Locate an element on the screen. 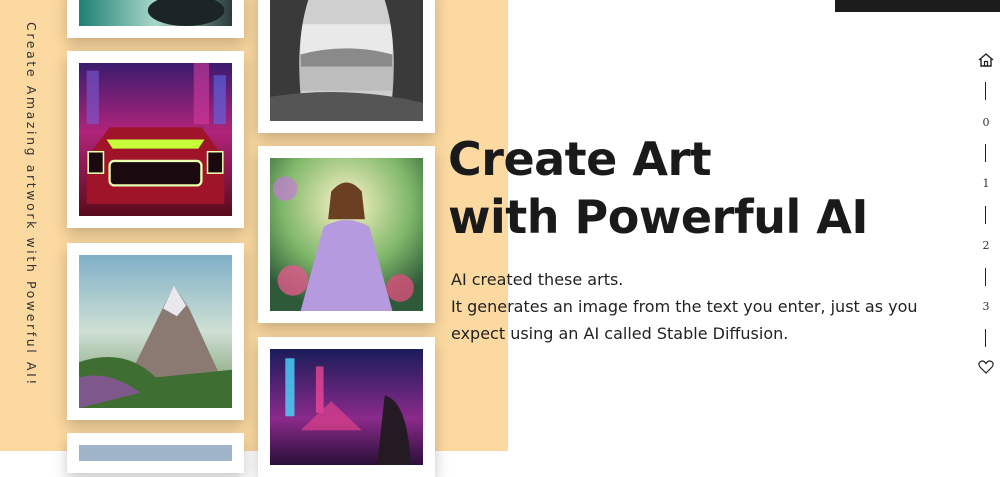 Image resolution: width=1000 pixels, height=477 pixels. art-card-abstract is located at coordinates (155, 19).